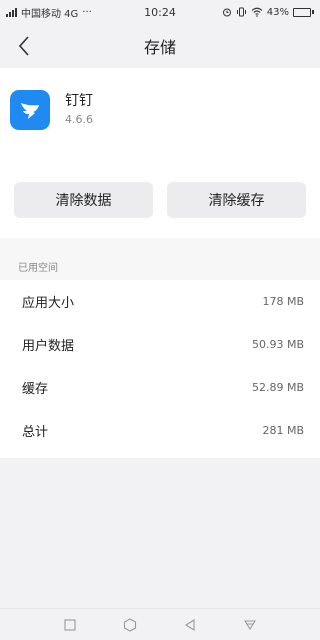  I want to click on row-value: 178 MB, so click(283, 301).